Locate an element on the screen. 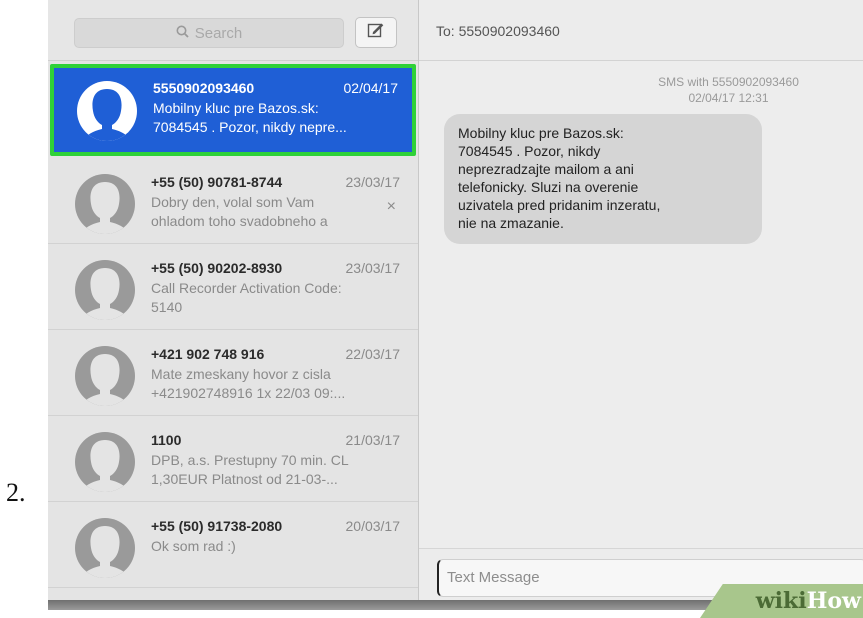 This screenshot has height=618, width=863. search-input: Search is located at coordinates (209, 33).